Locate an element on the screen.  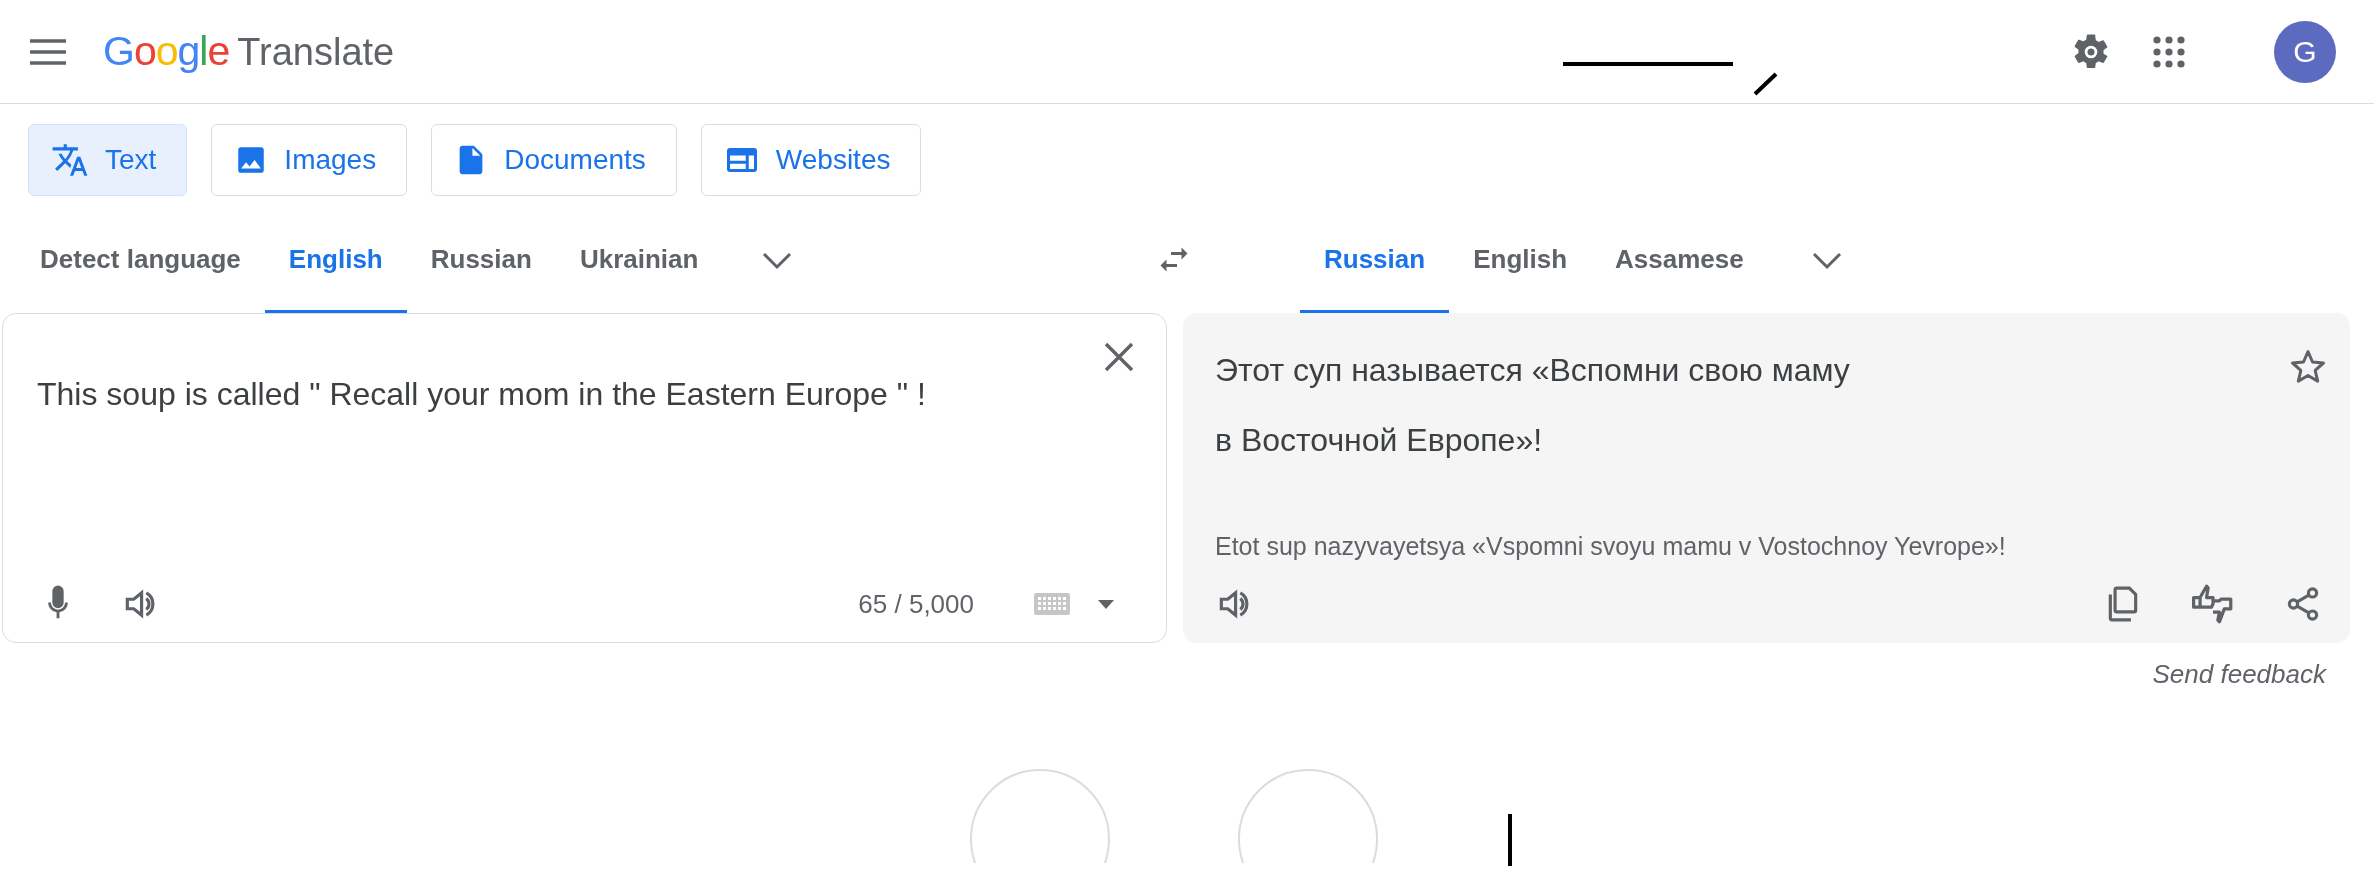
send-feedback-link: Send feedback is located at coordinates (2239, 674).